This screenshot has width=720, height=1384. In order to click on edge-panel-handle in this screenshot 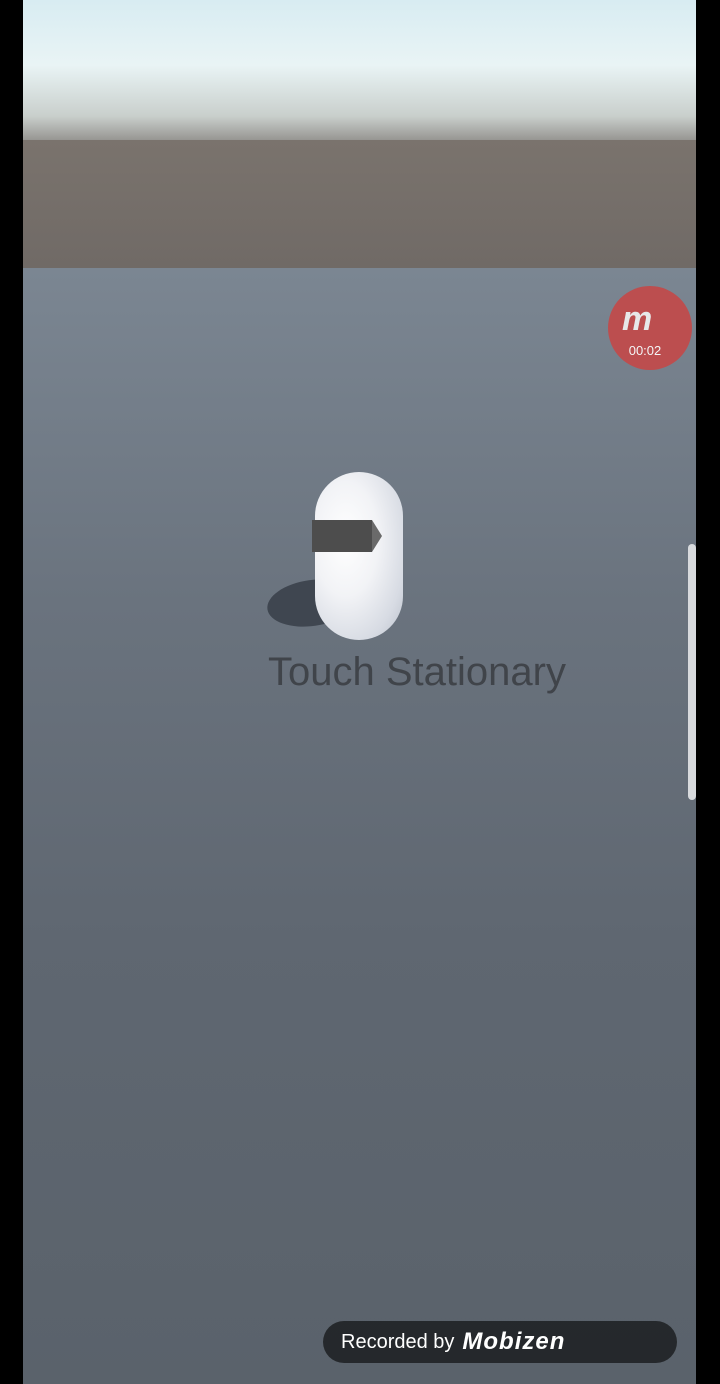, I will do `click(692, 672)`.